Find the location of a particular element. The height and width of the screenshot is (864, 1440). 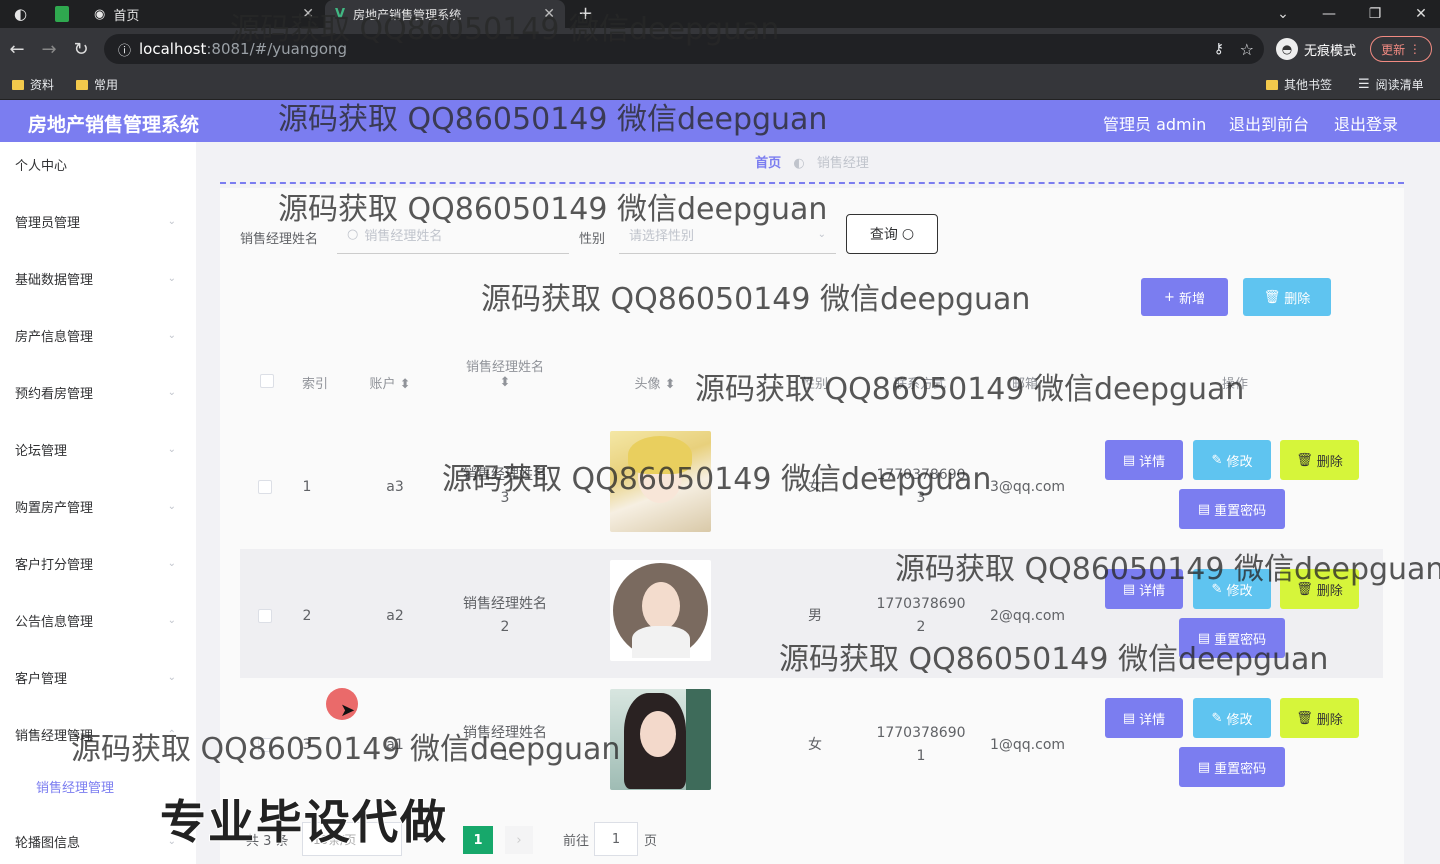

sidebar-item-forum: 论坛管理 ⌄ is located at coordinates (98, 449).